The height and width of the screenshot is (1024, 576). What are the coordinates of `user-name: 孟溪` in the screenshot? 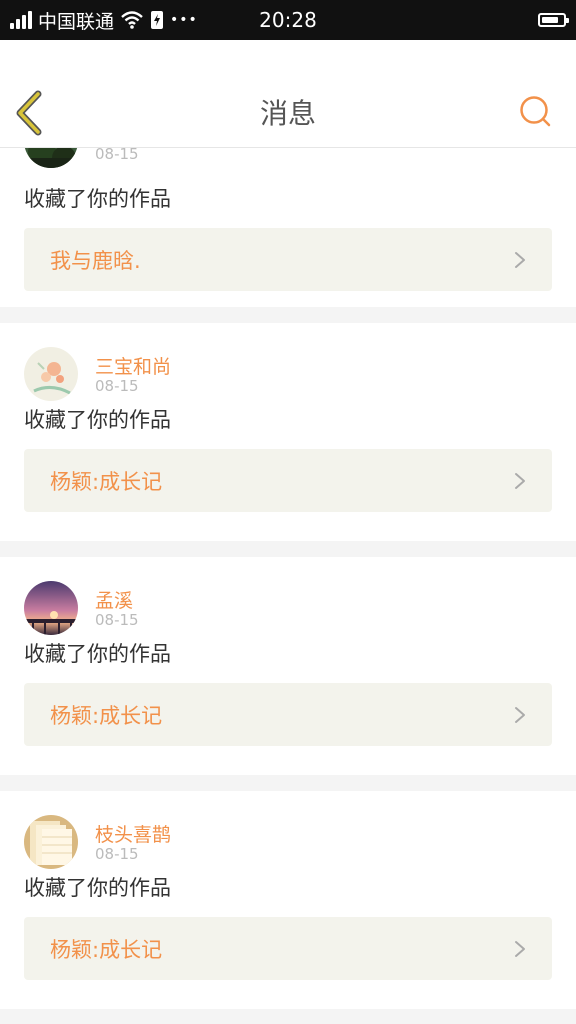 It's located at (114, 599).